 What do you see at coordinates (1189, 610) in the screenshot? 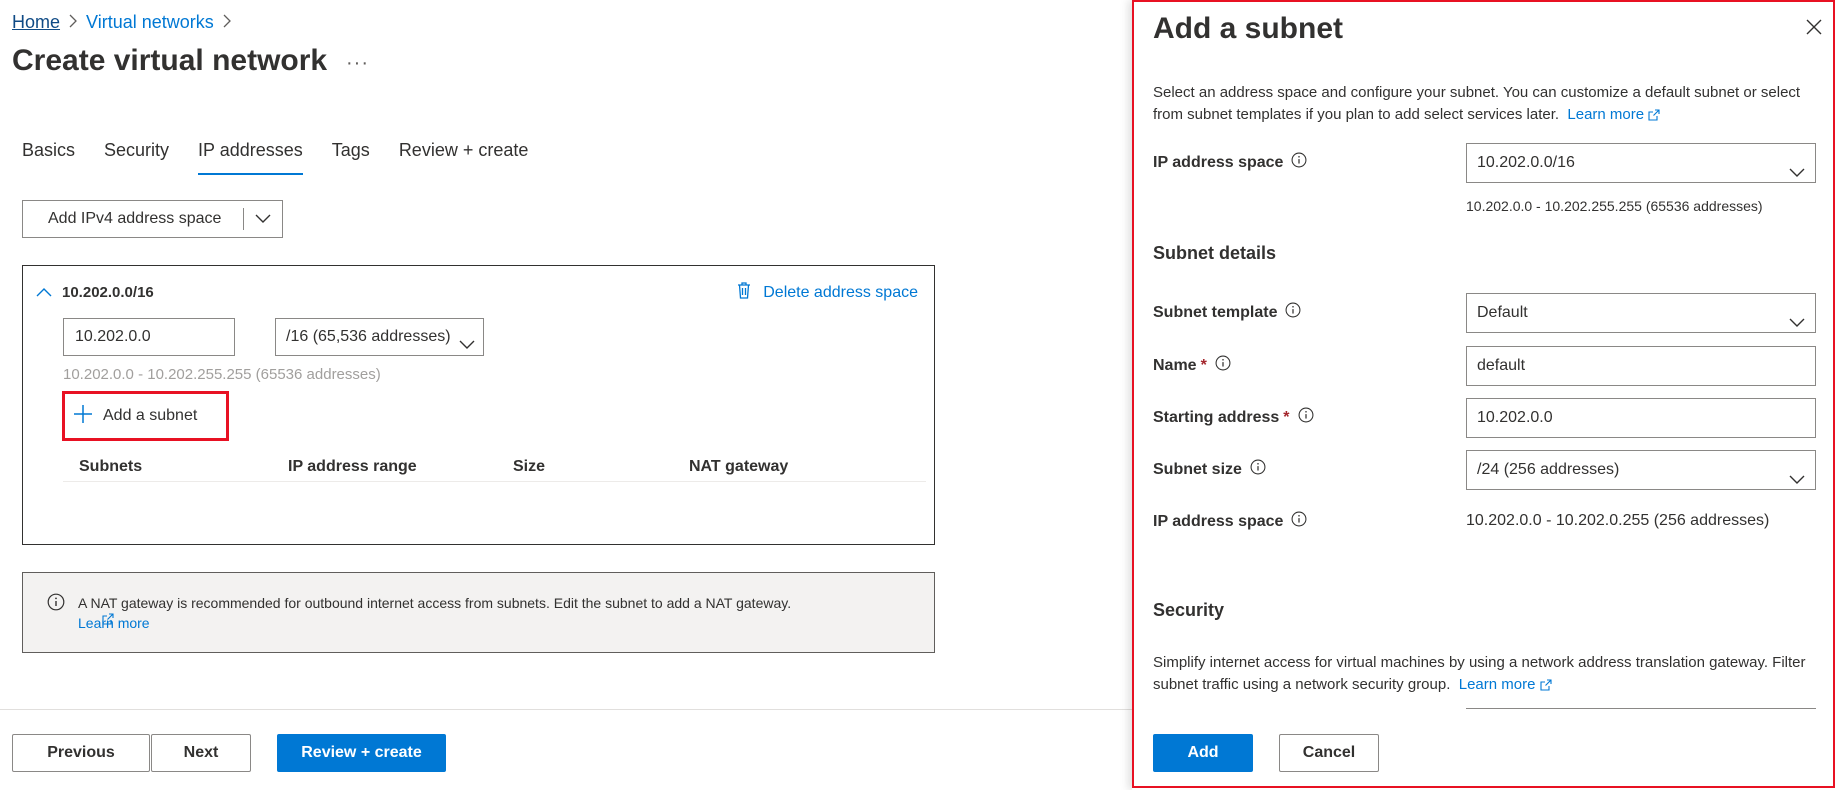
I see `security-heading: Security` at bounding box center [1189, 610].